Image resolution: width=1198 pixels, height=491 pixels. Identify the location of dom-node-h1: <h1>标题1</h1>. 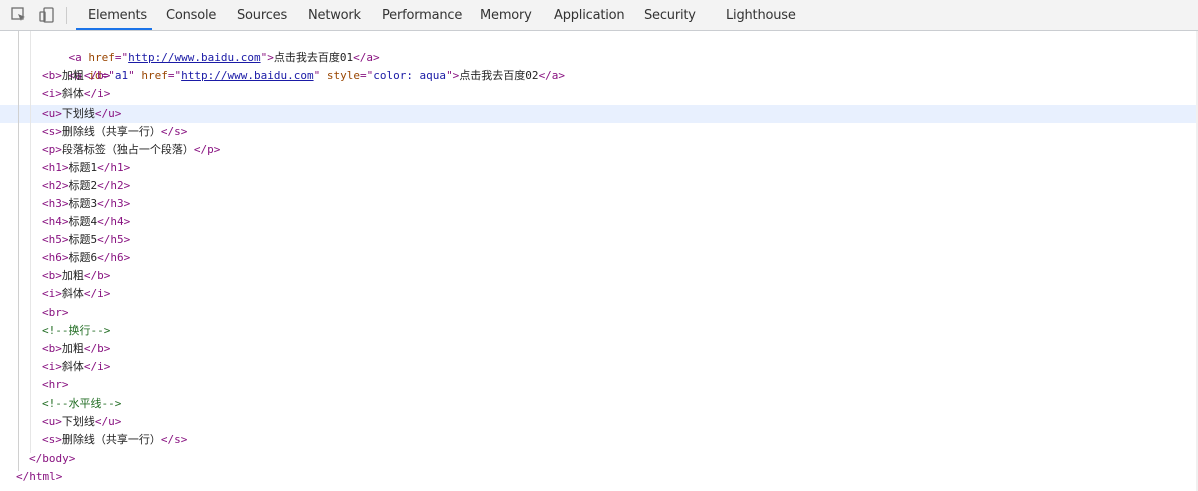
(86, 168).